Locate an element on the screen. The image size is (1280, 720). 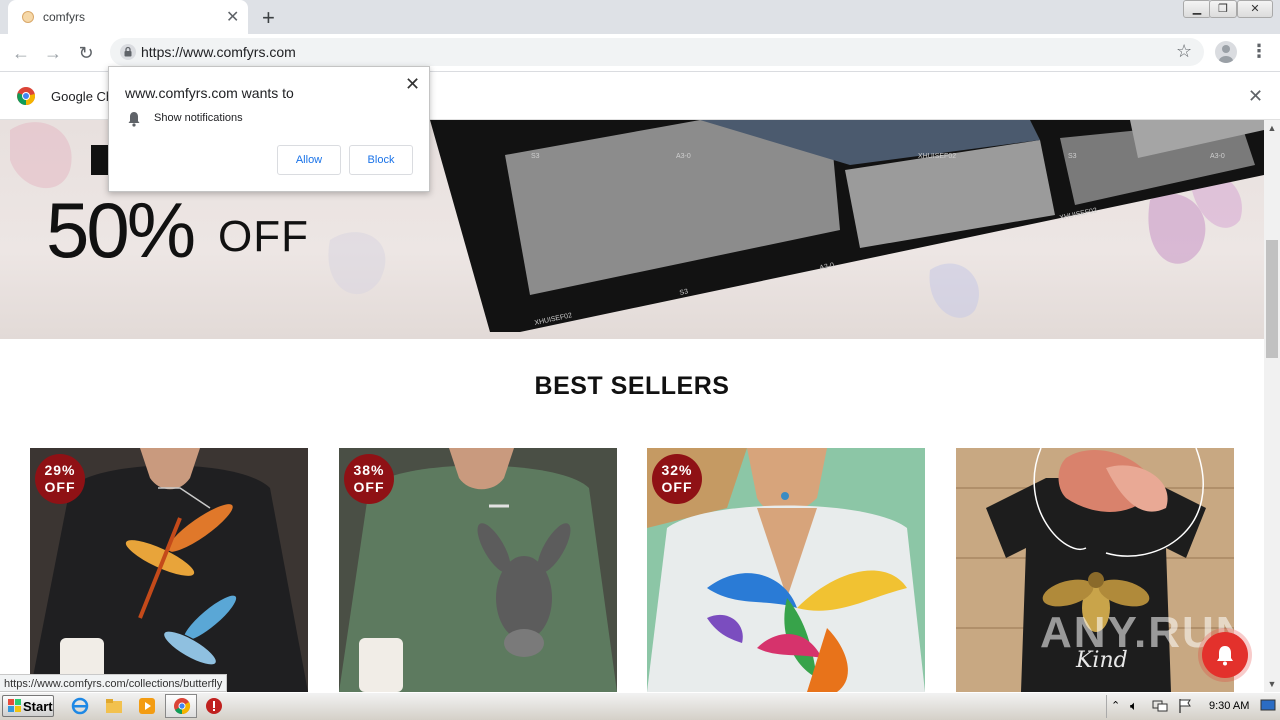
tab-title: comfyrs is located at coordinates (64, 17).